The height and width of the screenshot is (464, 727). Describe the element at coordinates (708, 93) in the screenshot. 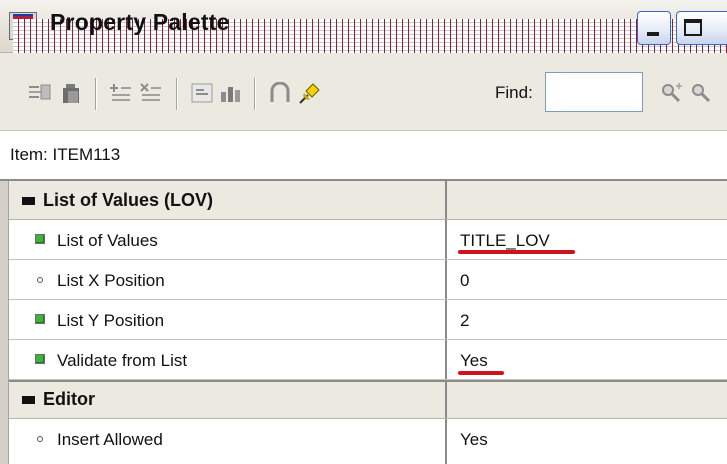

I see `find-next-icon` at that location.